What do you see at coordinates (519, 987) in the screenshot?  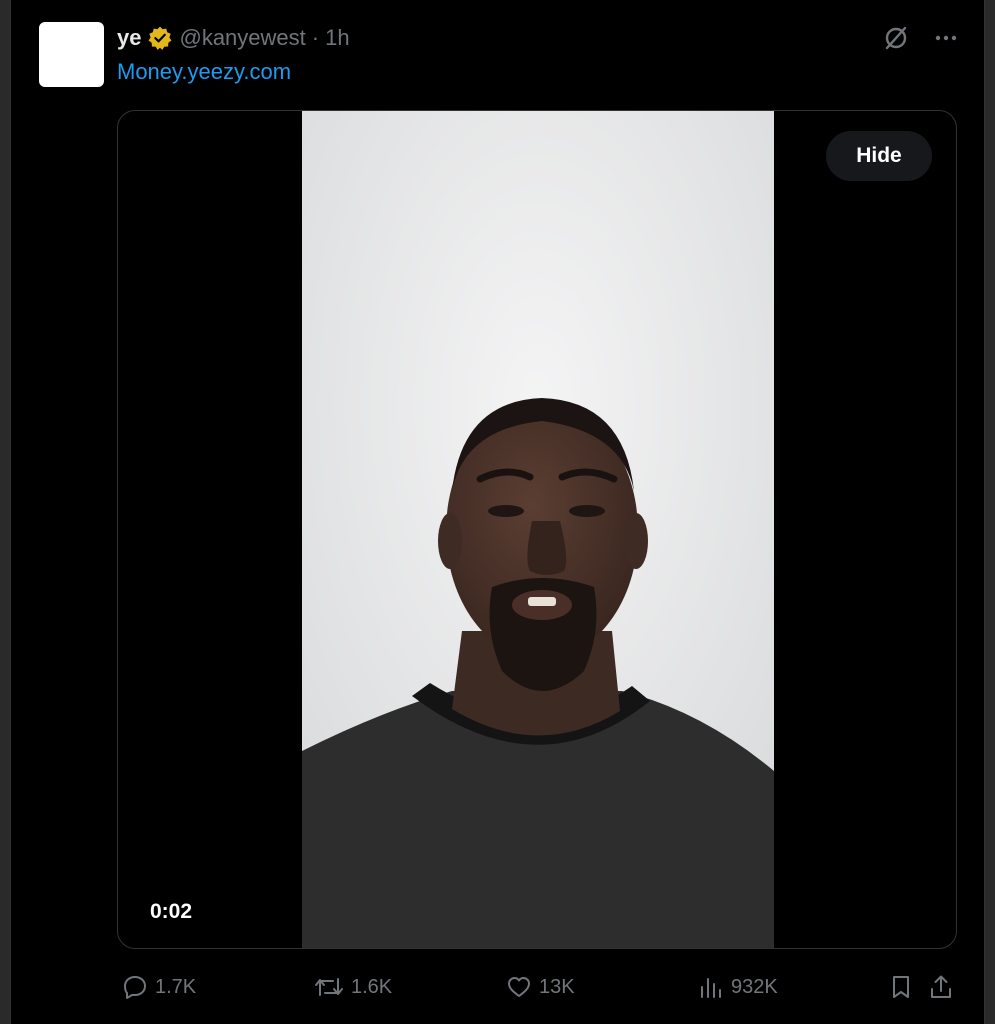 I see `like-icon` at bounding box center [519, 987].